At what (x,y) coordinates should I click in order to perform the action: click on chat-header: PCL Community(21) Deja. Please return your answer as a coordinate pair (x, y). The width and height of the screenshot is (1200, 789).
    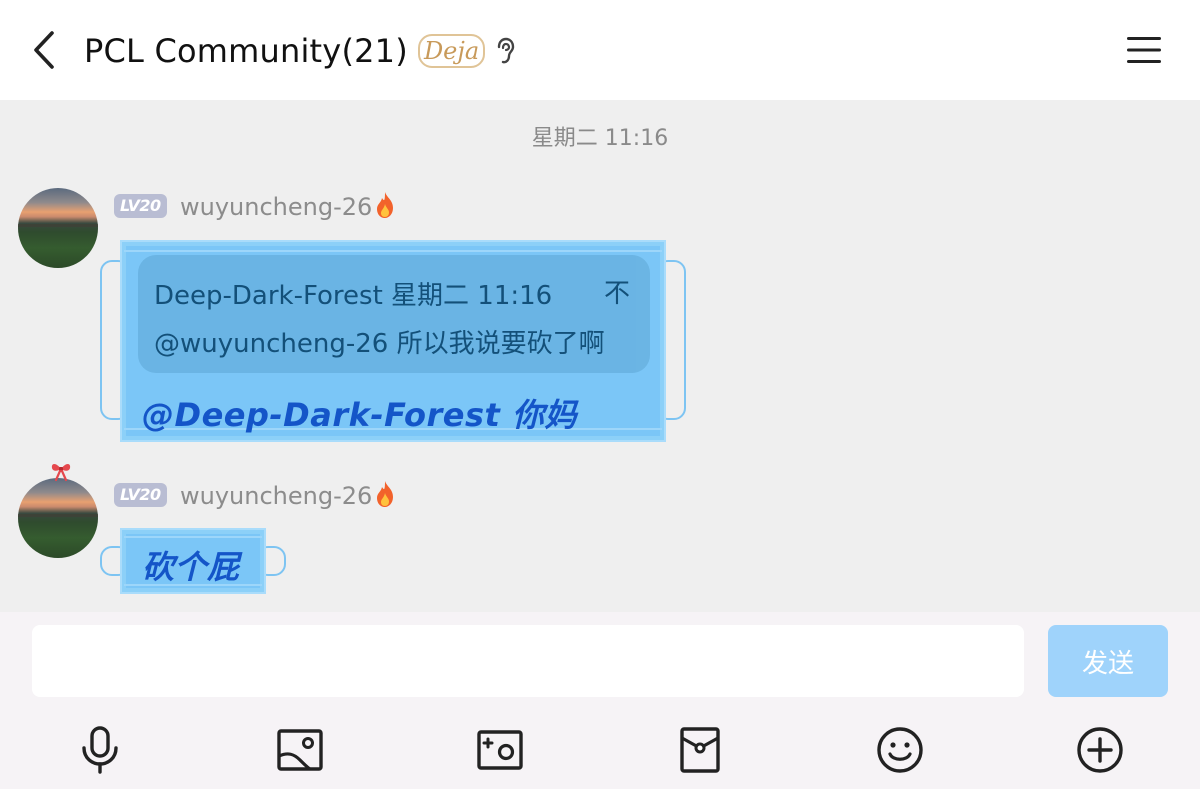
    Looking at the image, I should click on (600, 50).